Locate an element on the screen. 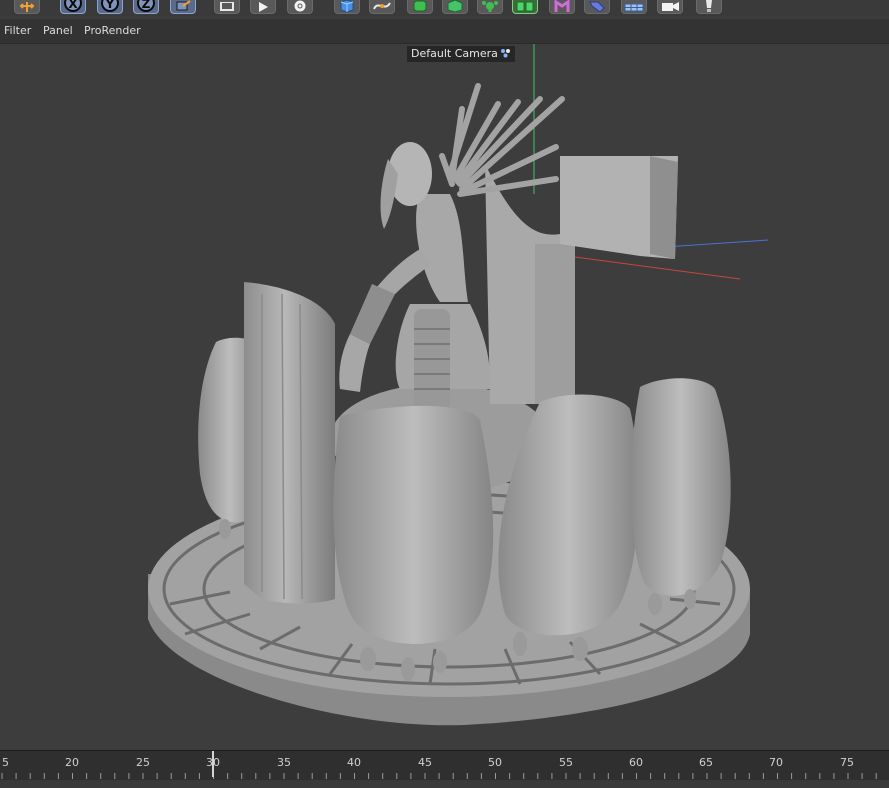 The height and width of the screenshot is (788, 889). coordinate-system-icon is located at coordinates (183, 5).